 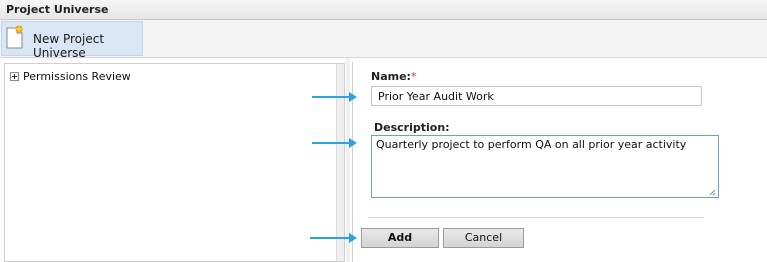 I want to click on cancel-button: Cancel, so click(x=483, y=238).